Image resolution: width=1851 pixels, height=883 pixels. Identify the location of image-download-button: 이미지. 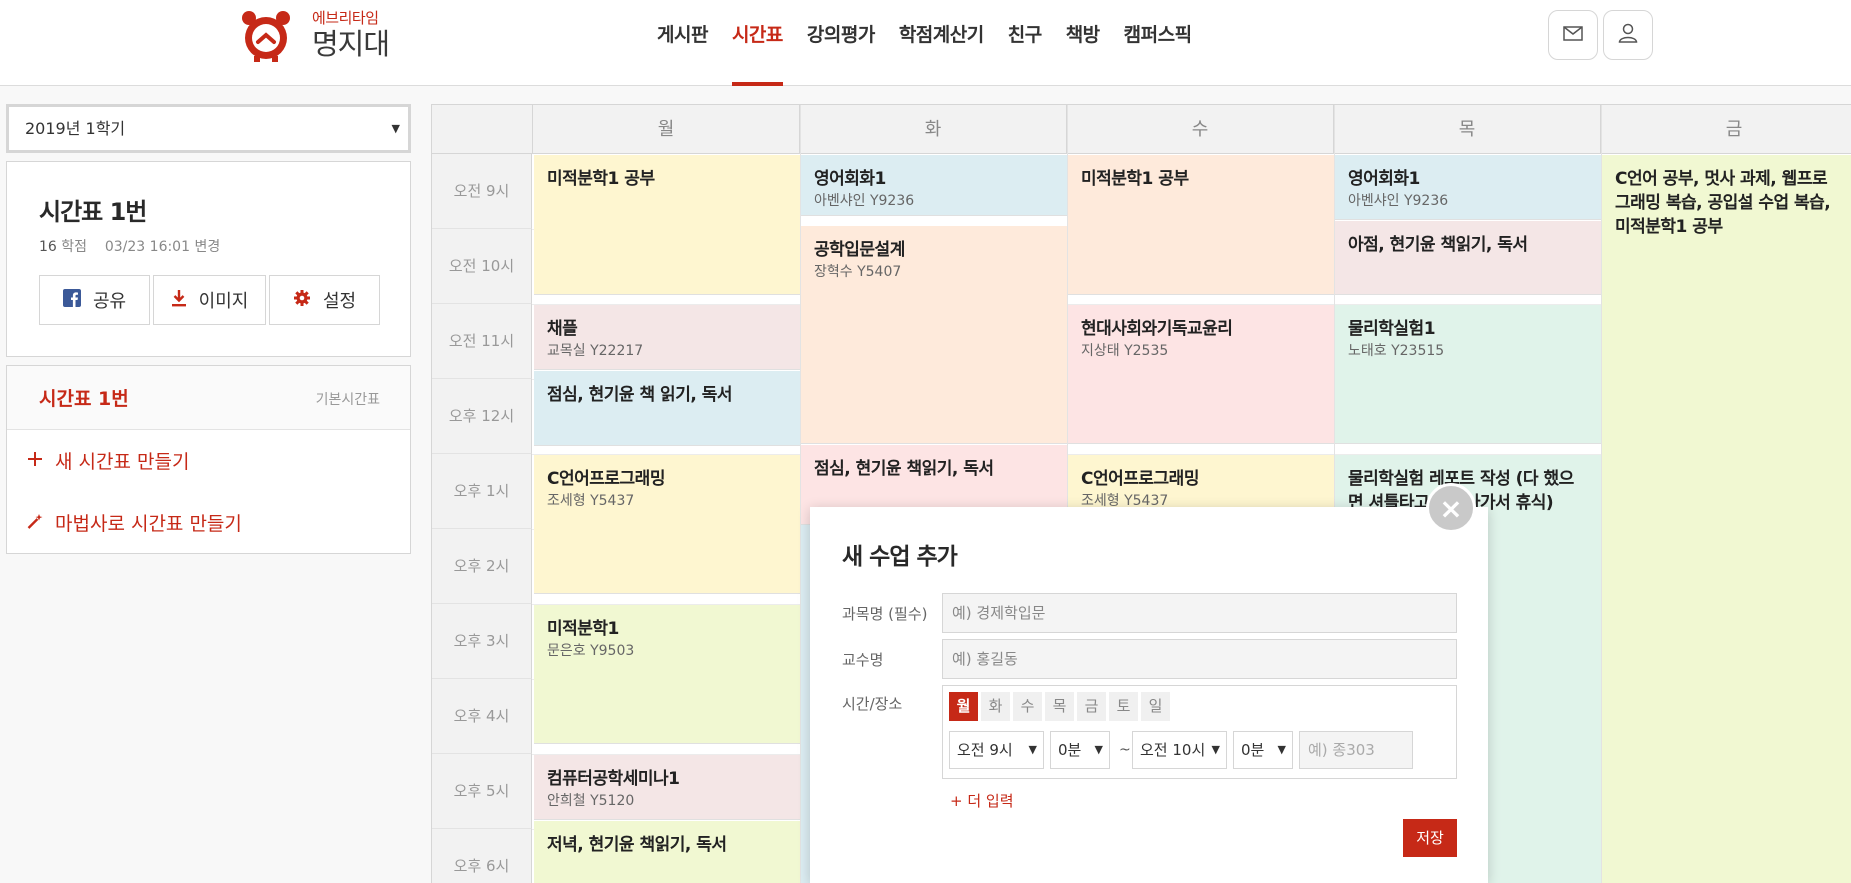
(209, 300).